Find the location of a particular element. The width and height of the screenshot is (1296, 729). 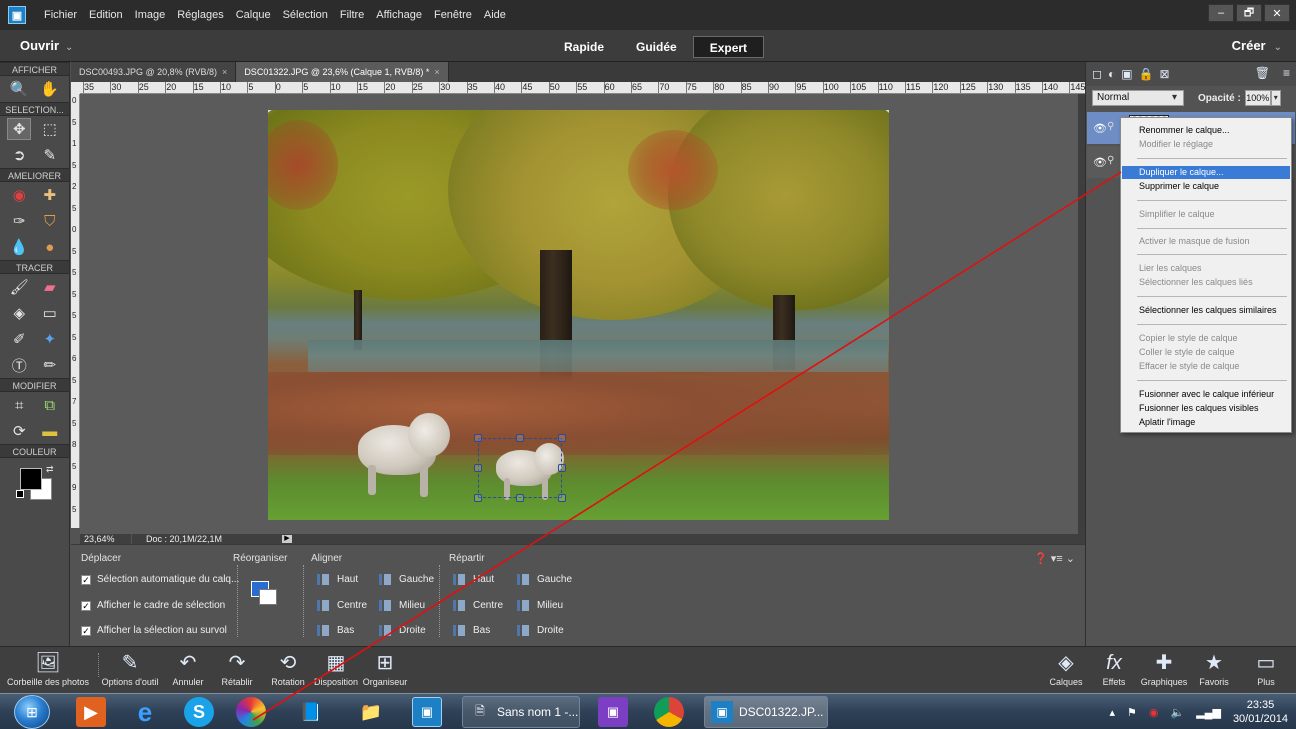

close-window-button: ✕ is located at coordinates (1277, 13).